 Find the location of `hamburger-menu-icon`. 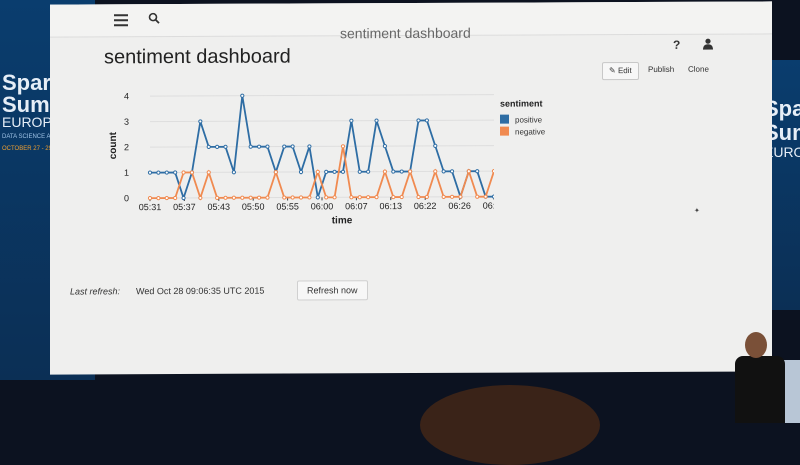

hamburger-menu-icon is located at coordinates (121, 20).